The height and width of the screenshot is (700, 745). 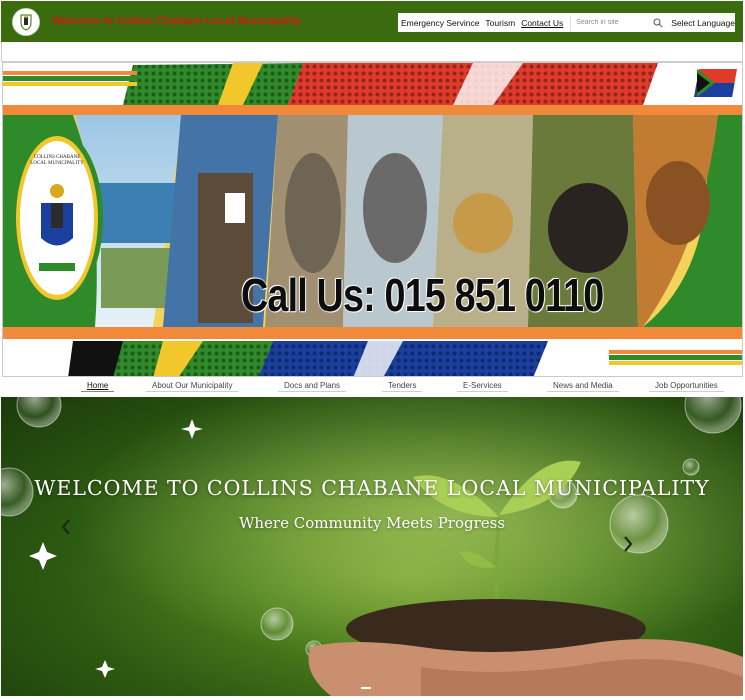 I want to click on slider-next-button, so click(x=628, y=544).